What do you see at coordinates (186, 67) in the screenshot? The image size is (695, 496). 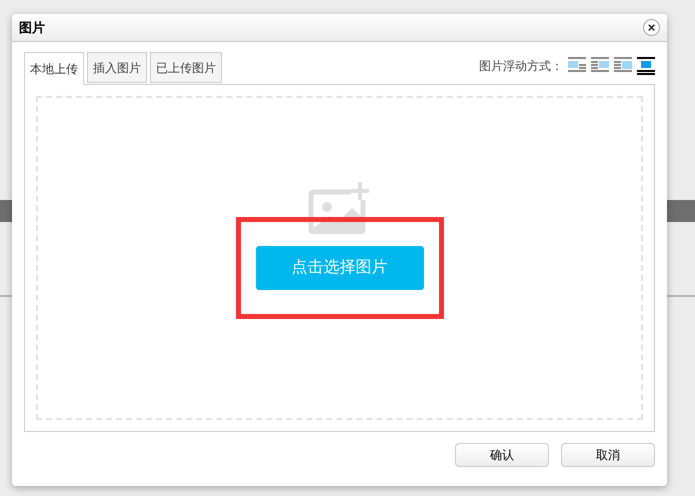 I see `tab: 已上传图片` at bounding box center [186, 67].